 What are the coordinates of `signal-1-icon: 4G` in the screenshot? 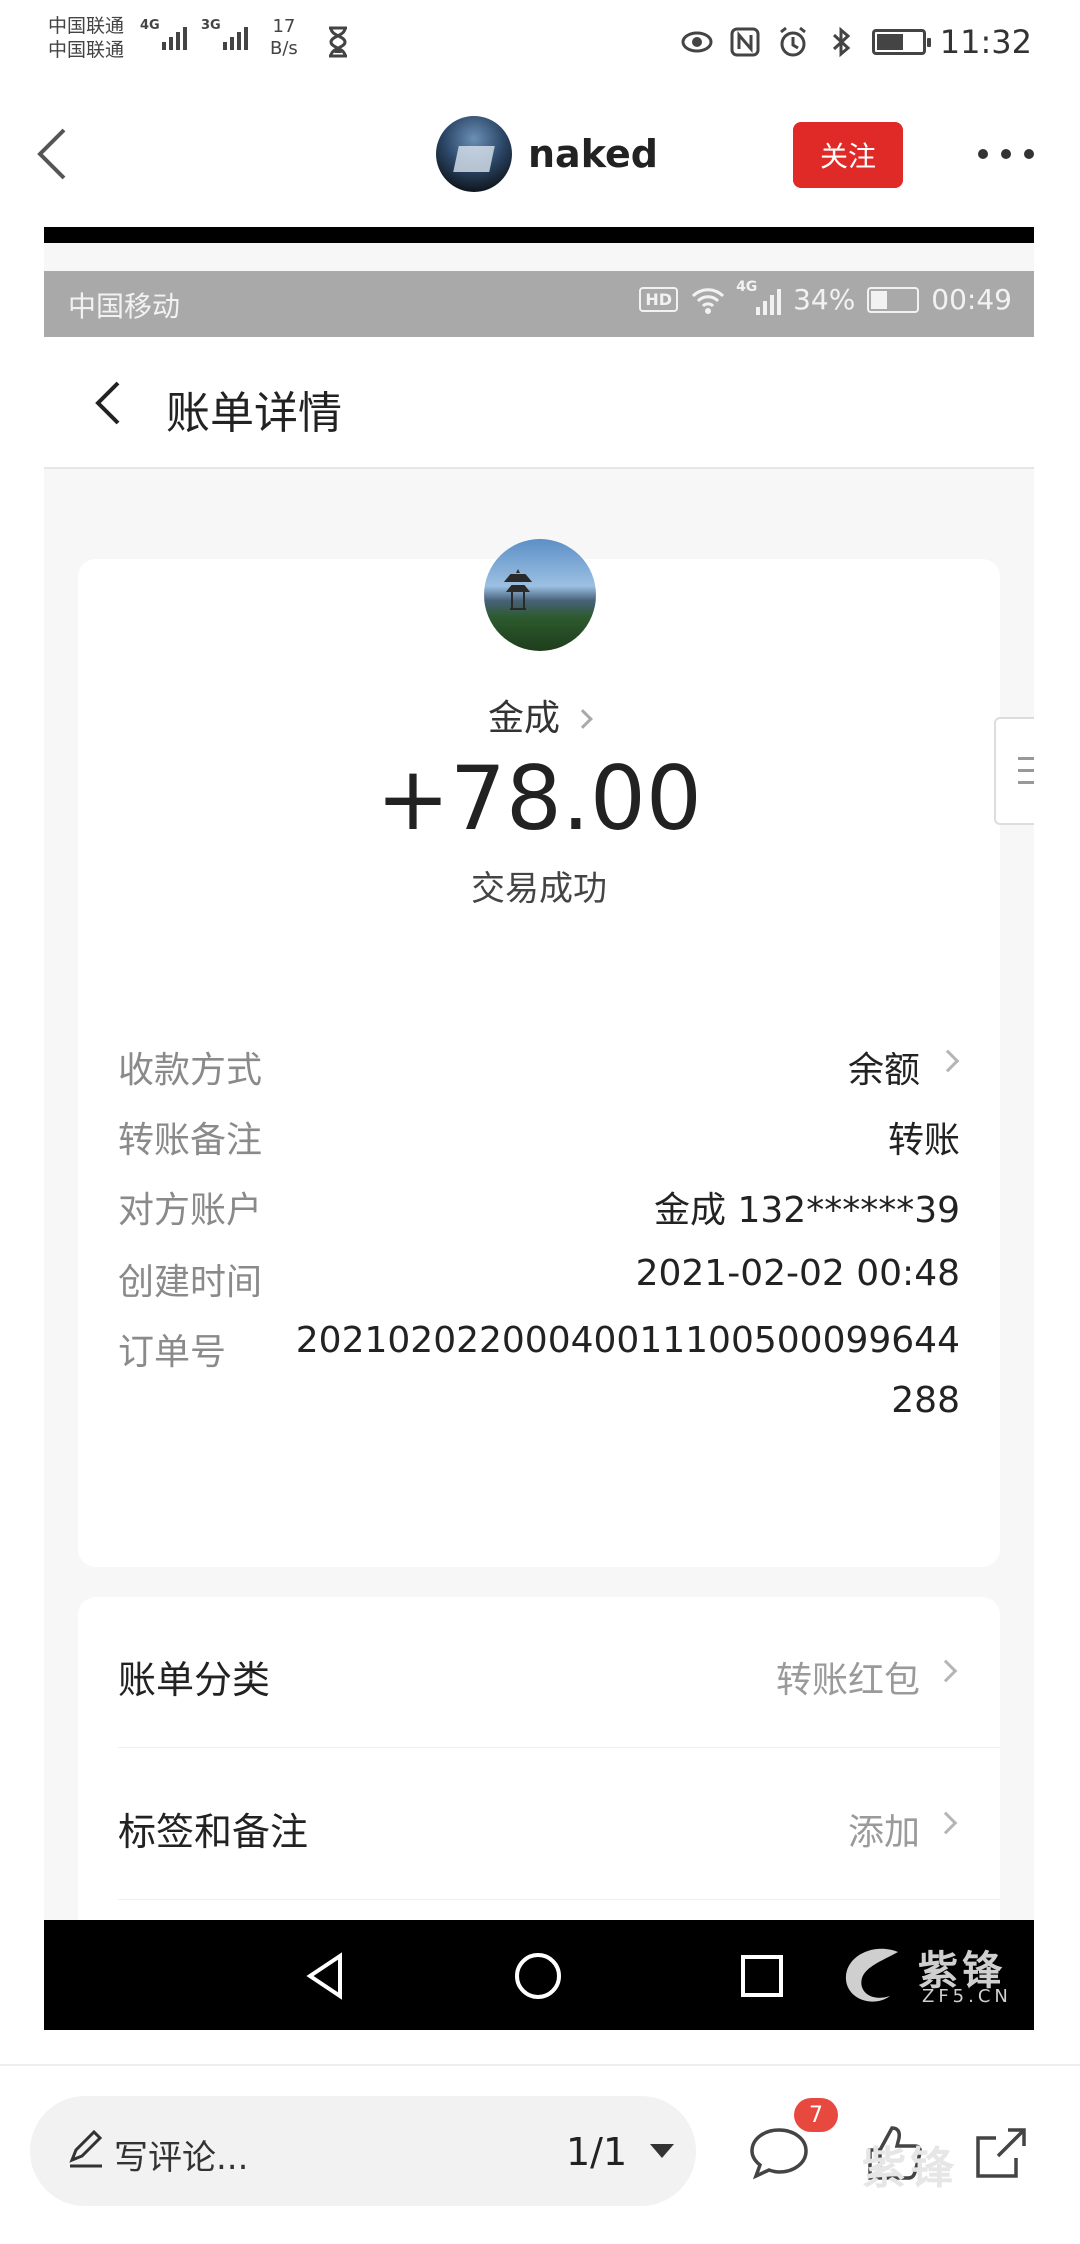 It's located at (163, 34).